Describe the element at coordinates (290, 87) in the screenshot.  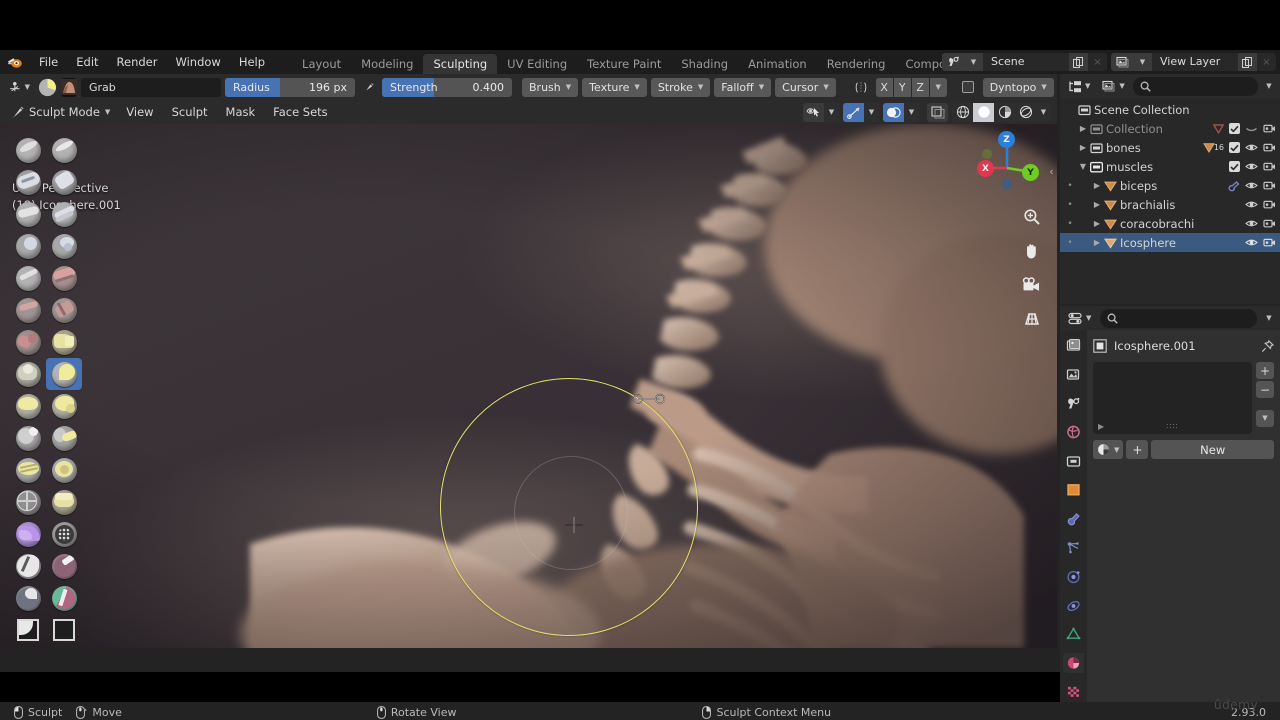
I see `radius-slider: Radius 196 px` at that location.